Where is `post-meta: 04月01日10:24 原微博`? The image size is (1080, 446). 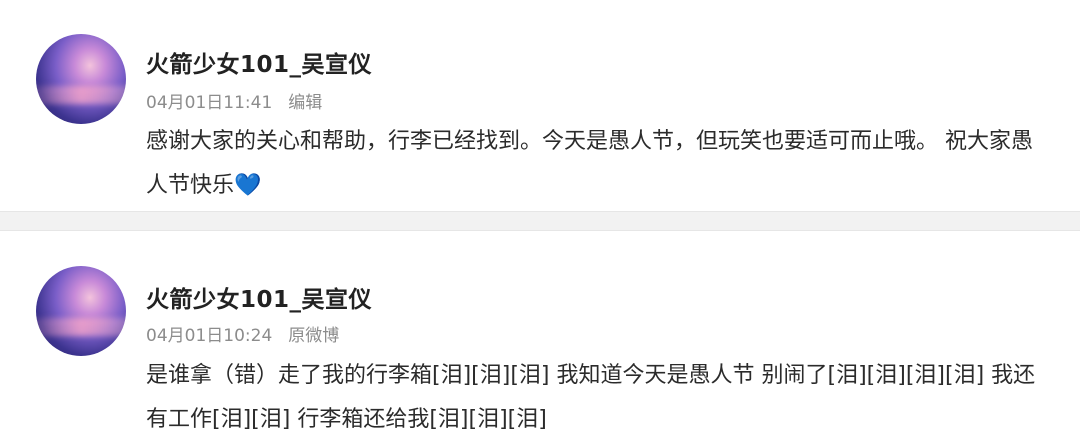
post-meta: 04月01日10:24 原微博 is located at coordinates (242, 333).